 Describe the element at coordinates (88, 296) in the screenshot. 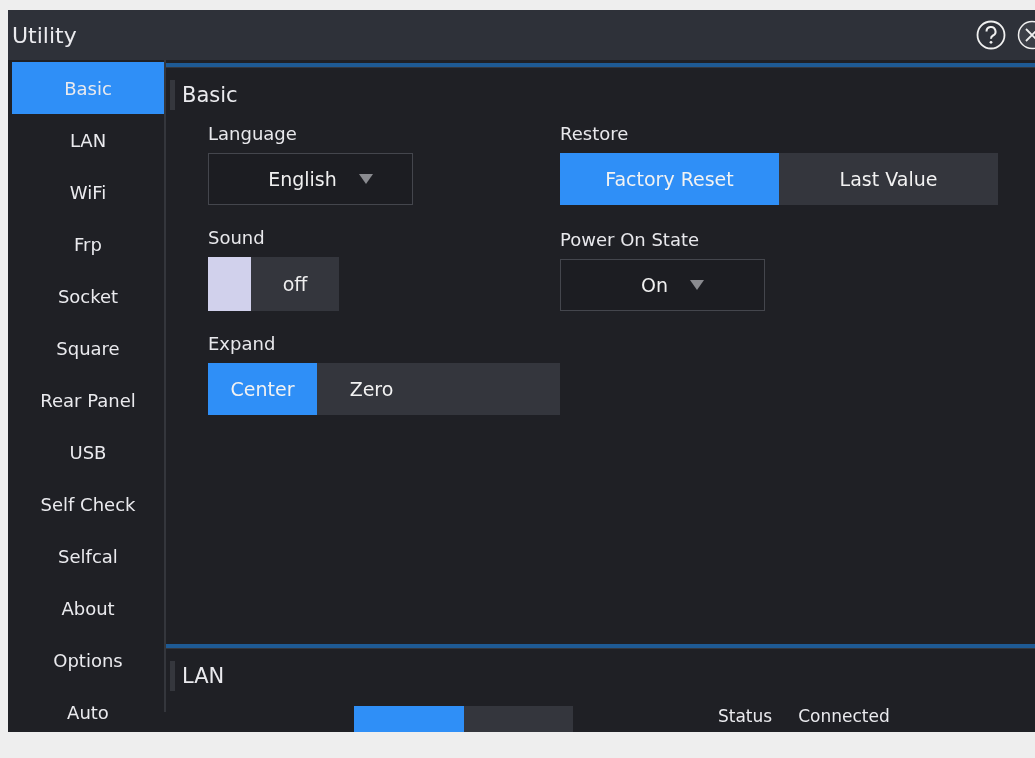

I see `sidebar-item: Socket` at that location.